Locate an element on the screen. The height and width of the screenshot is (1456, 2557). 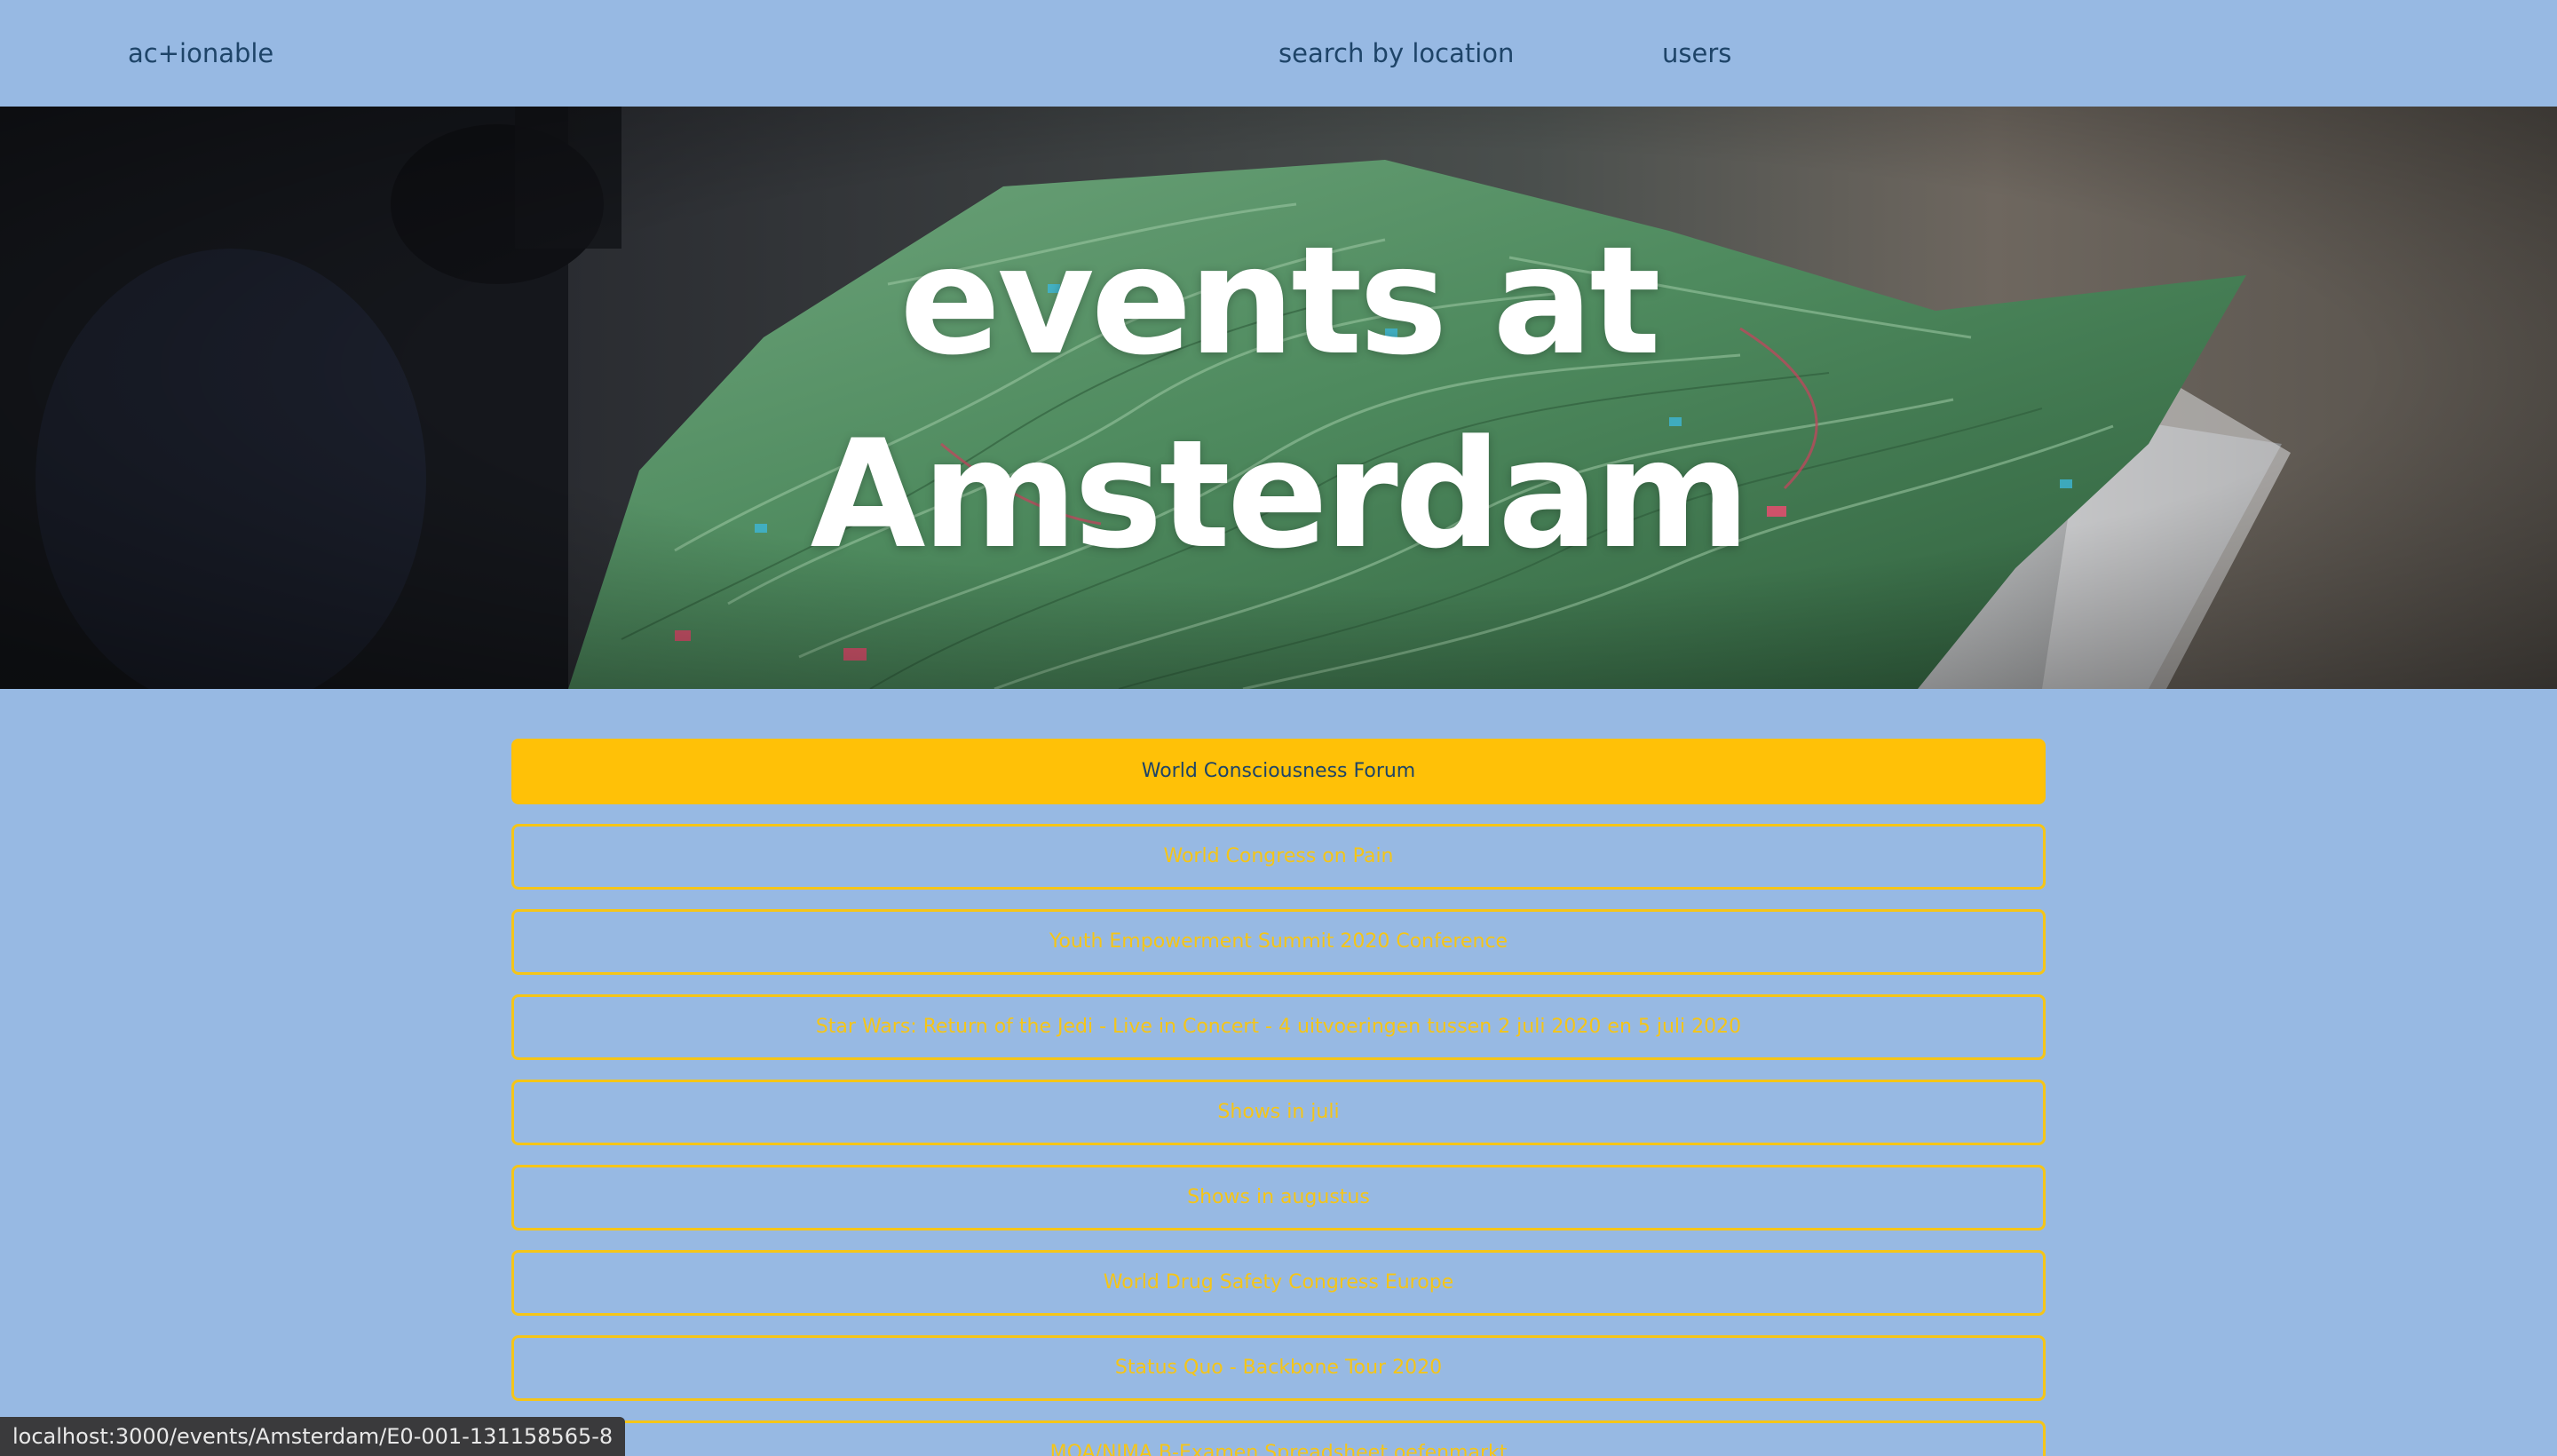
event-button: World Drug Safety Congress Europe is located at coordinates (1278, 1283).